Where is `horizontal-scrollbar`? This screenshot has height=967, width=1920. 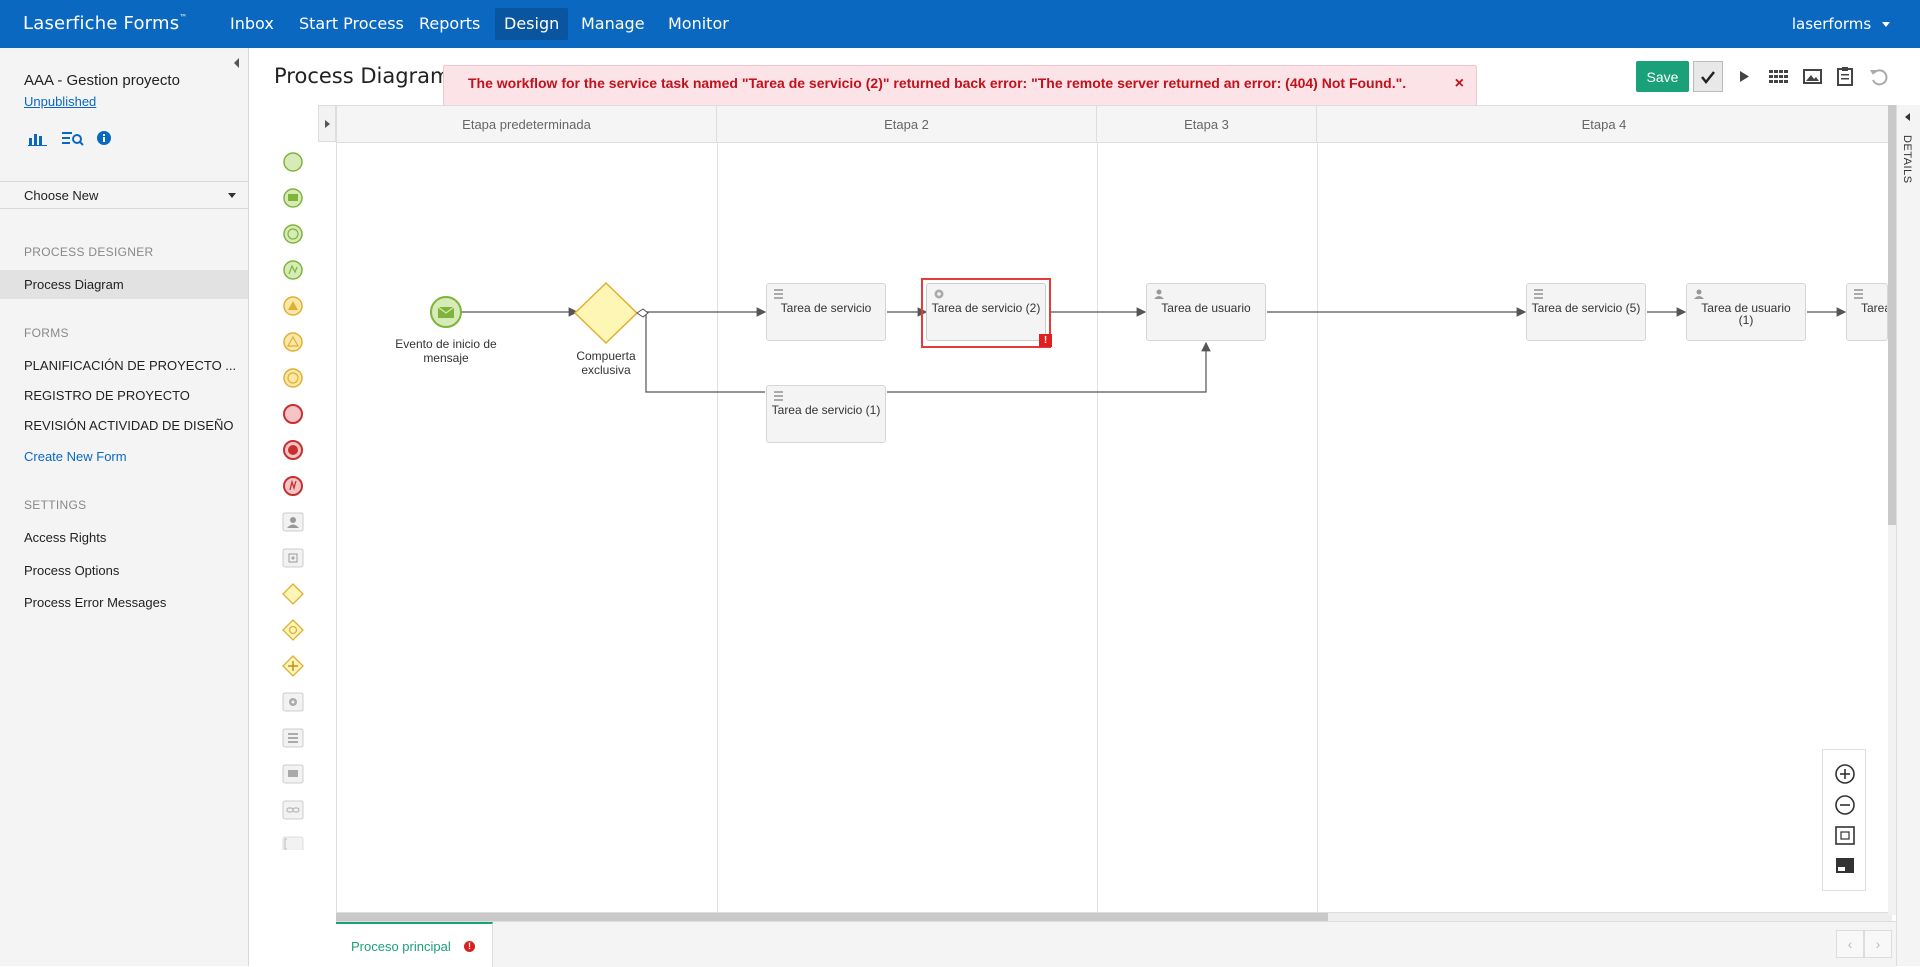
horizontal-scrollbar is located at coordinates (1114, 917).